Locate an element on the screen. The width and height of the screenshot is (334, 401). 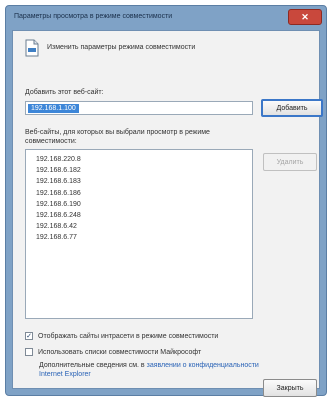
microsoft-list-checkbox is located at coordinates (29, 352).